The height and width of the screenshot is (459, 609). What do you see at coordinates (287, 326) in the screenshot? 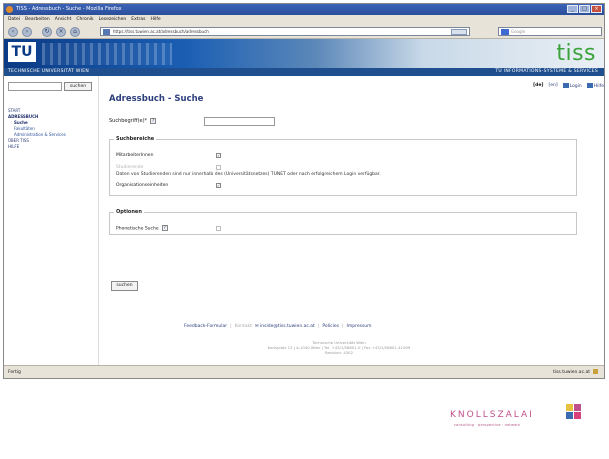
I see `contact-email-link: inside@tiss.tuwien.ac.at` at bounding box center [287, 326].